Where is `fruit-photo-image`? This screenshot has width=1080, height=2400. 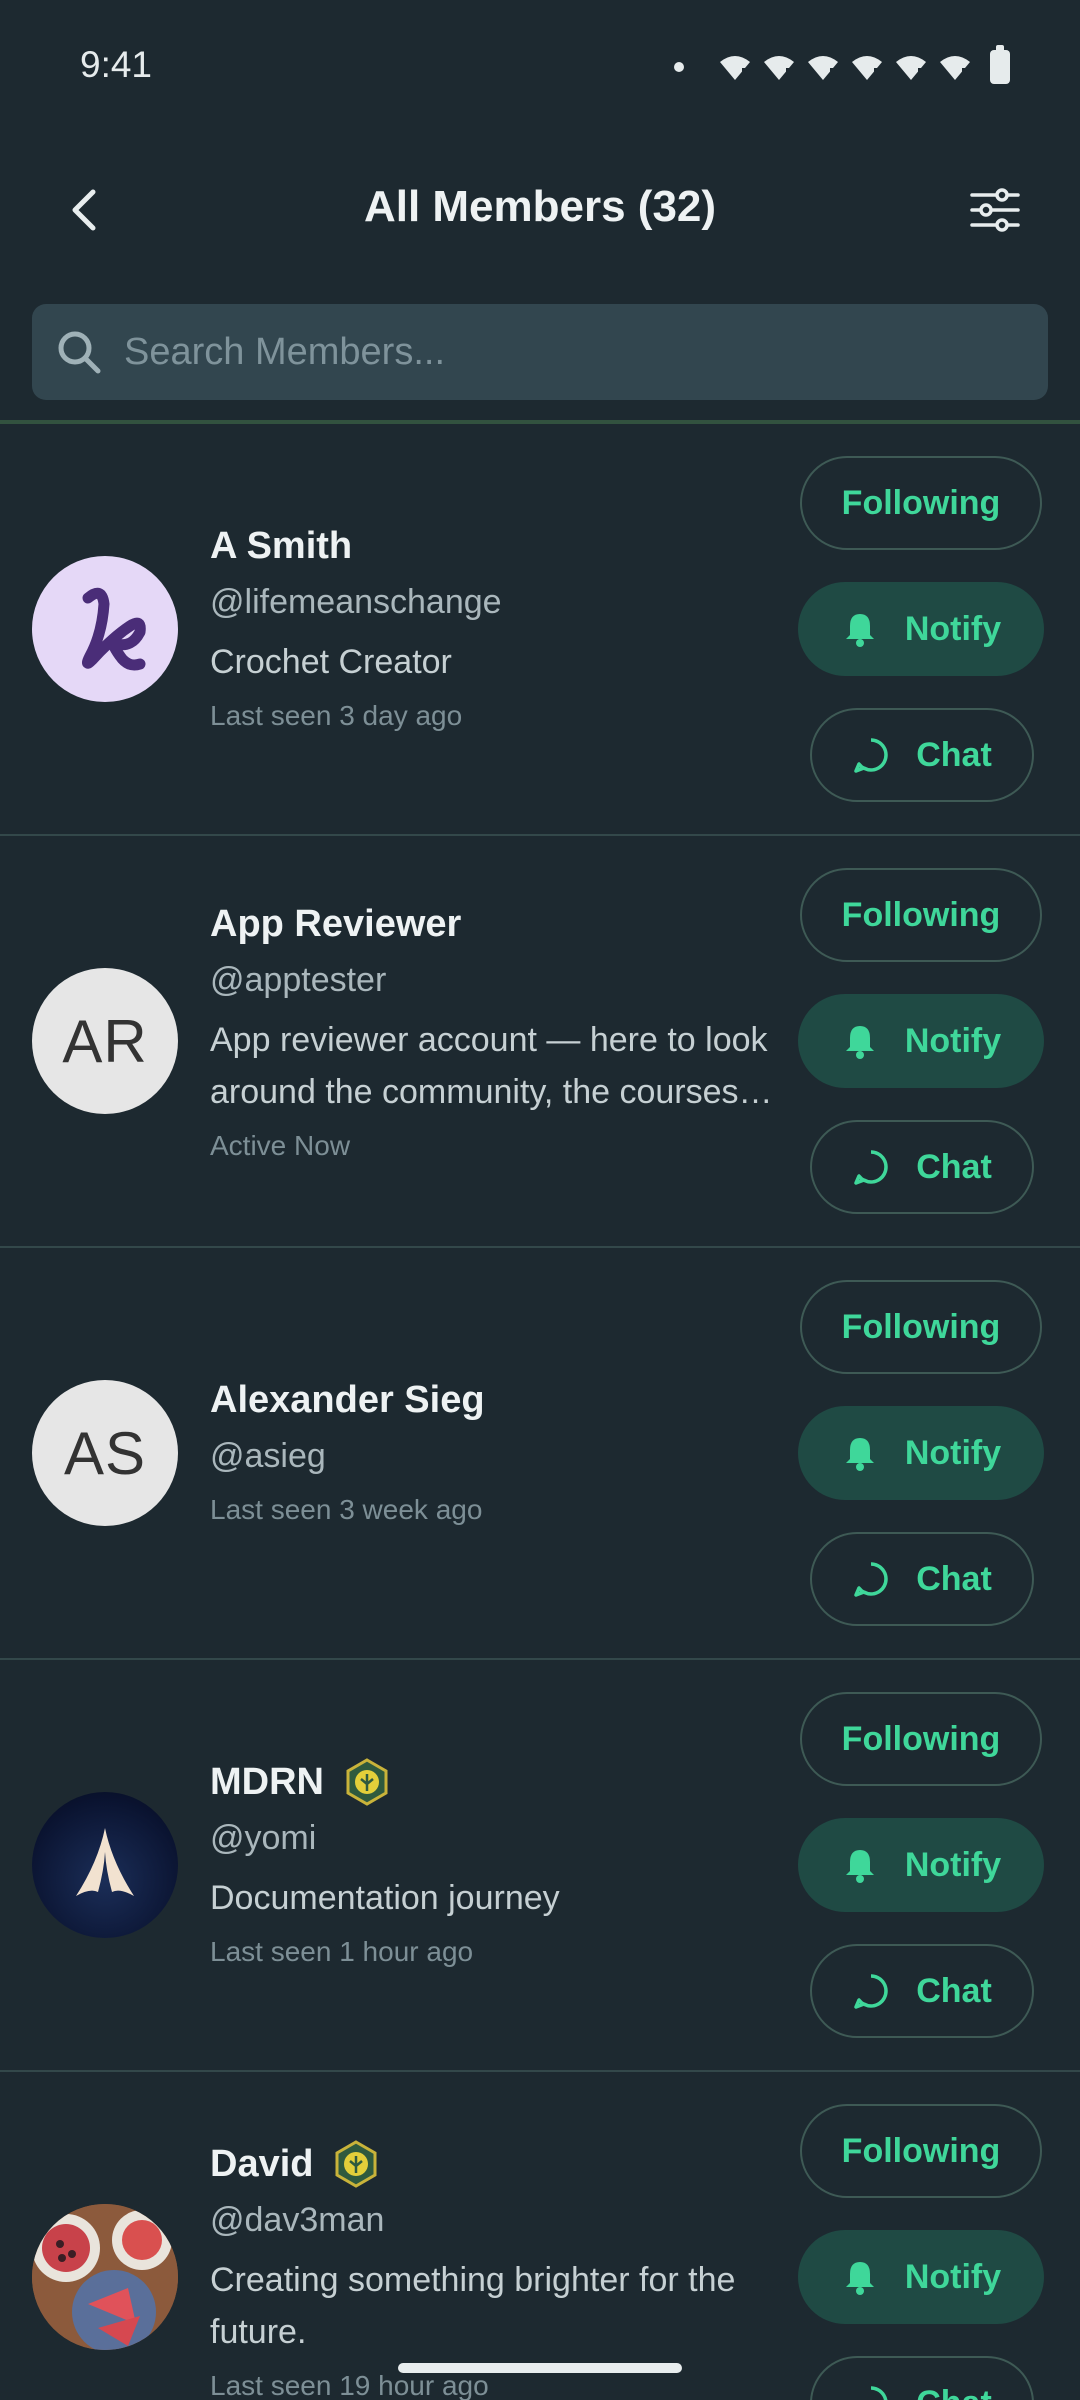 fruit-photo-image is located at coordinates (105, 2277).